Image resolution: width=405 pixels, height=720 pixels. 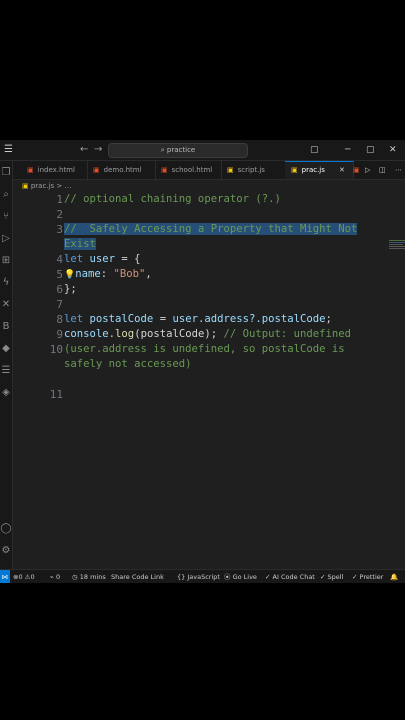 I want to click on code-line-3-wrap: Exist, so click(x=219, y=244).